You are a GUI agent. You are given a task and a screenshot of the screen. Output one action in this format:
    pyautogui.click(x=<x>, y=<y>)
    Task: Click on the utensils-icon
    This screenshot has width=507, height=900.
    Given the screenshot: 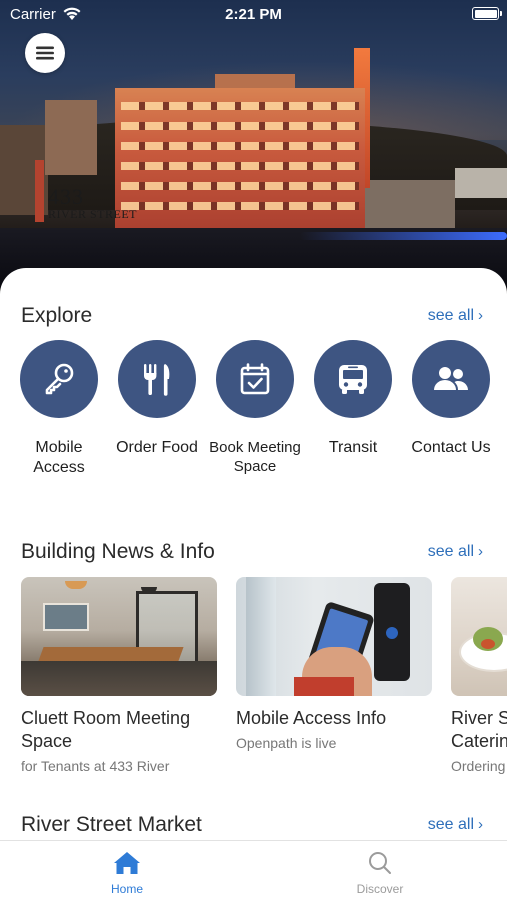 What is the action you would take?
    pyautogui.click(x=157, y=379)
    